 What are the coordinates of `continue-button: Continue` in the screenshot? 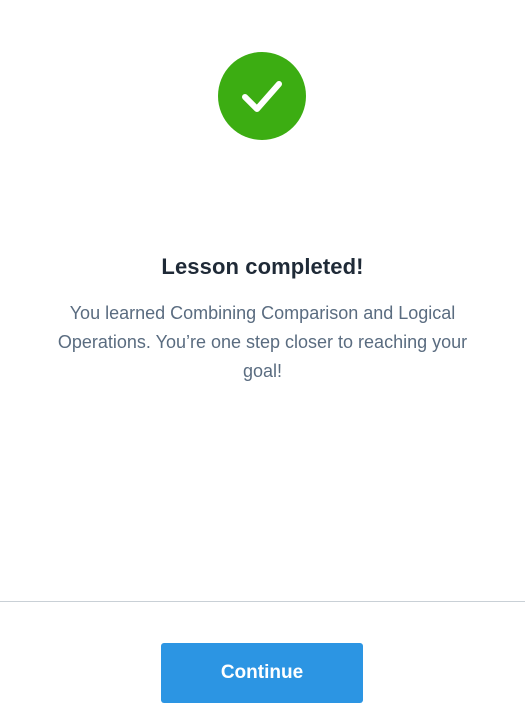 It's located at (262, 673).